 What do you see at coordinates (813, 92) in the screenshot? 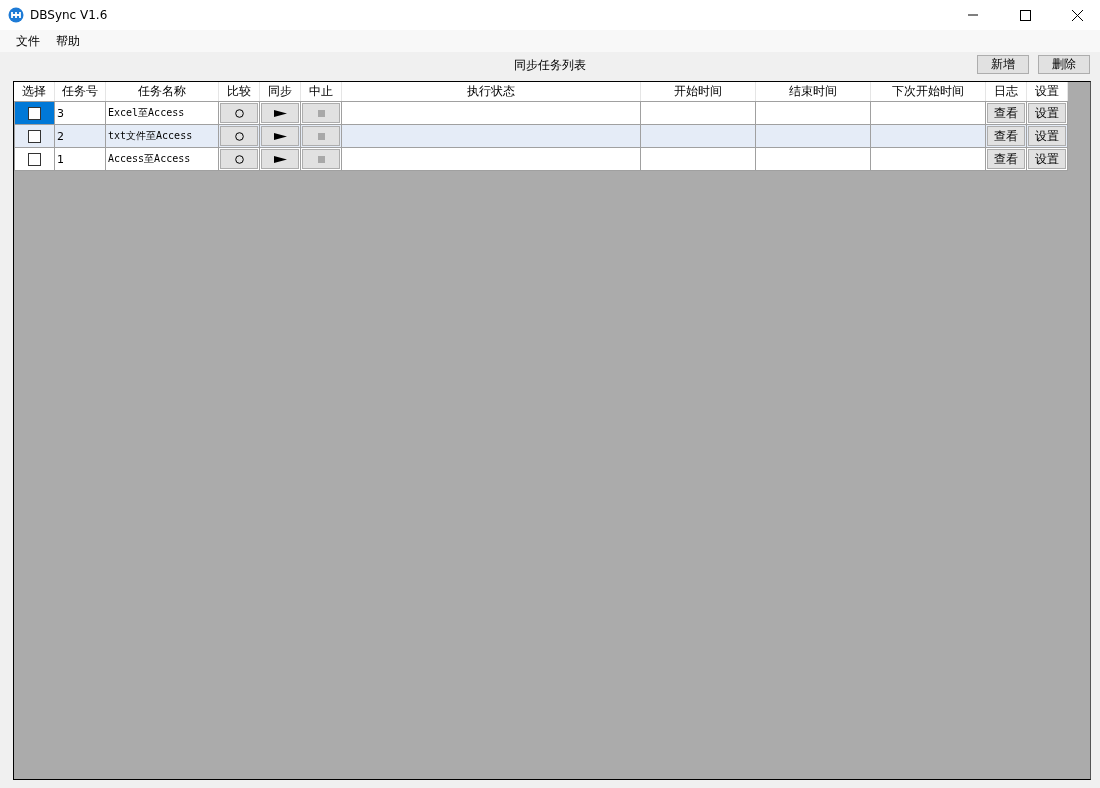
I see `column-header: 结束时间` at bounding box center [813, 92].